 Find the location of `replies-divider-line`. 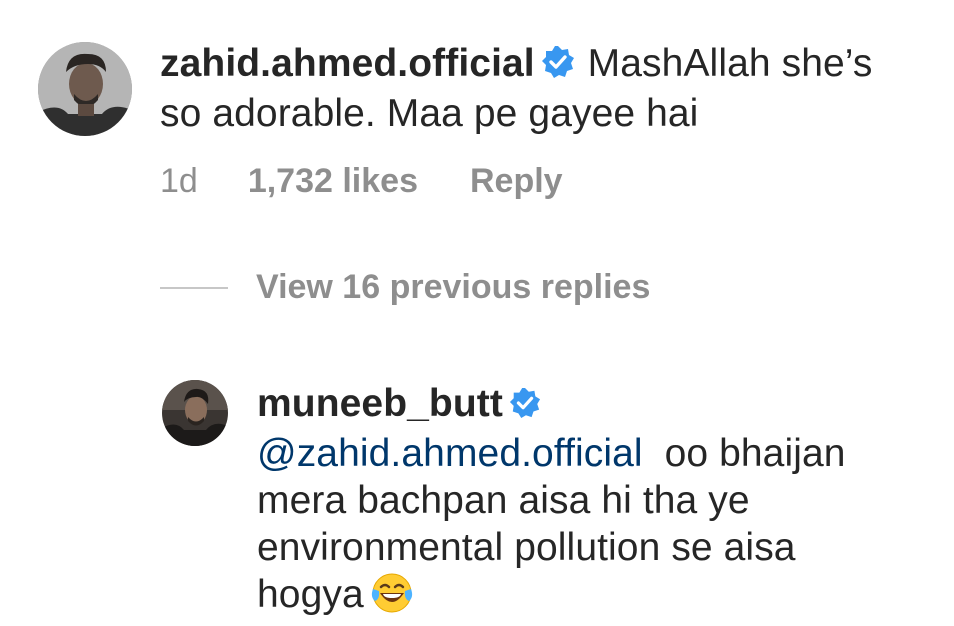

replies-divider-line is located at coordinates (194, 287).